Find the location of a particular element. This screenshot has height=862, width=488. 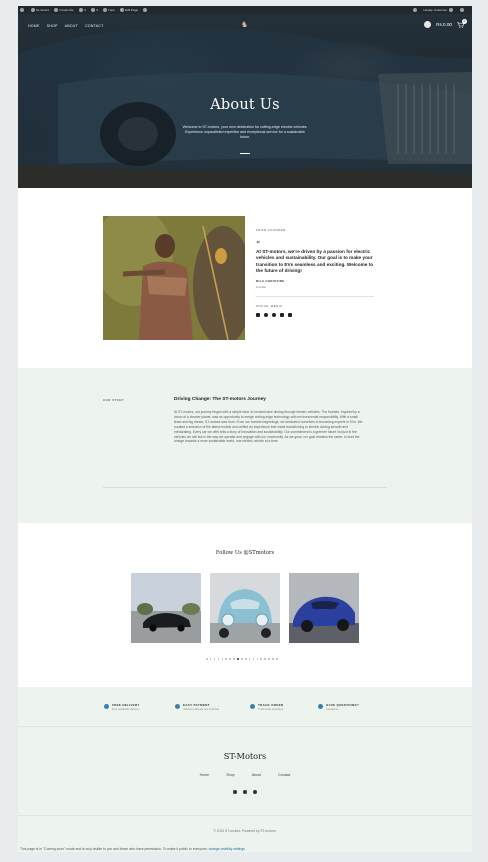

admin-bar-edit-page: Edit Page is located at coordinates (128, 10).